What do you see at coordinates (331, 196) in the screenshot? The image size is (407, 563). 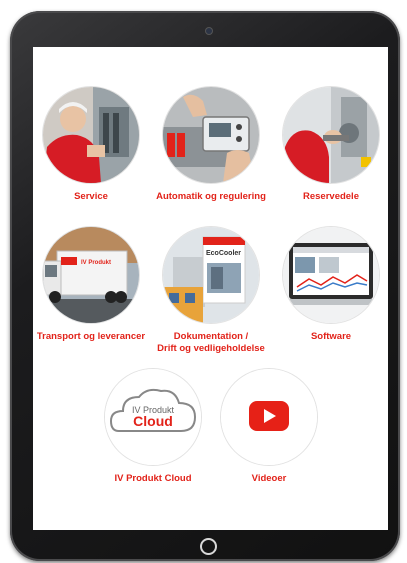 I see `tile-reservedele-label: Reservedele` at bounding box center [331, 196].